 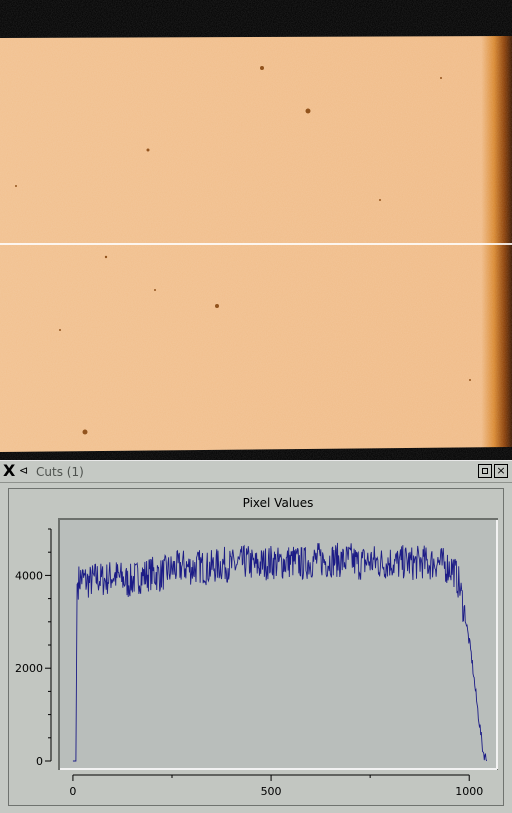 What do you see at coordinates (29, 668) in the screenshot?
I see `y-tick-label: 2000` at bounding box center [29, 668].